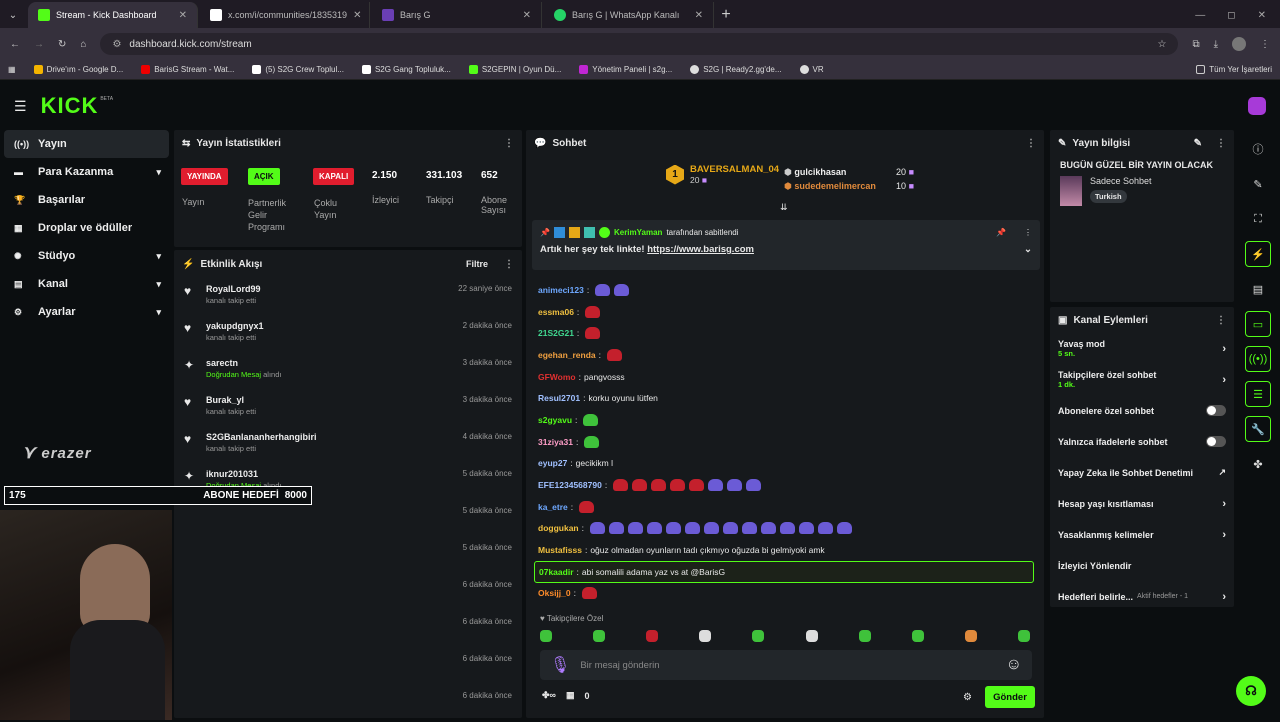 The image size is (1280, 722). I want to click on chat-username: GFWomo, so click(557, 377).